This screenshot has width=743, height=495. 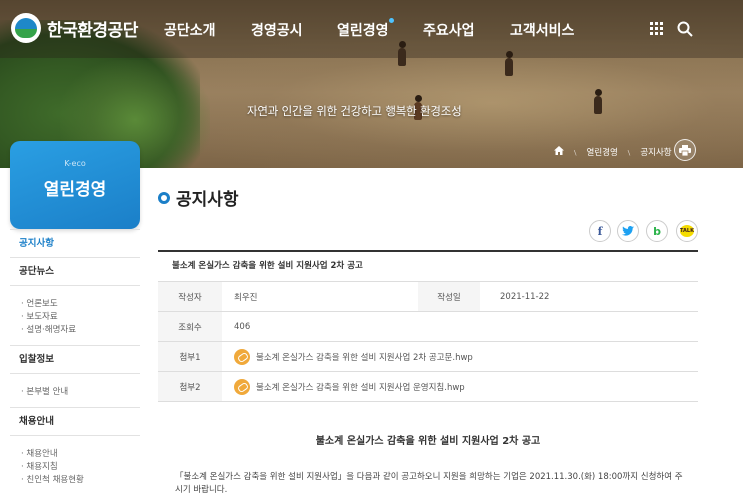 I want to click on twitter-share-icon, so click(x=628, y=231).